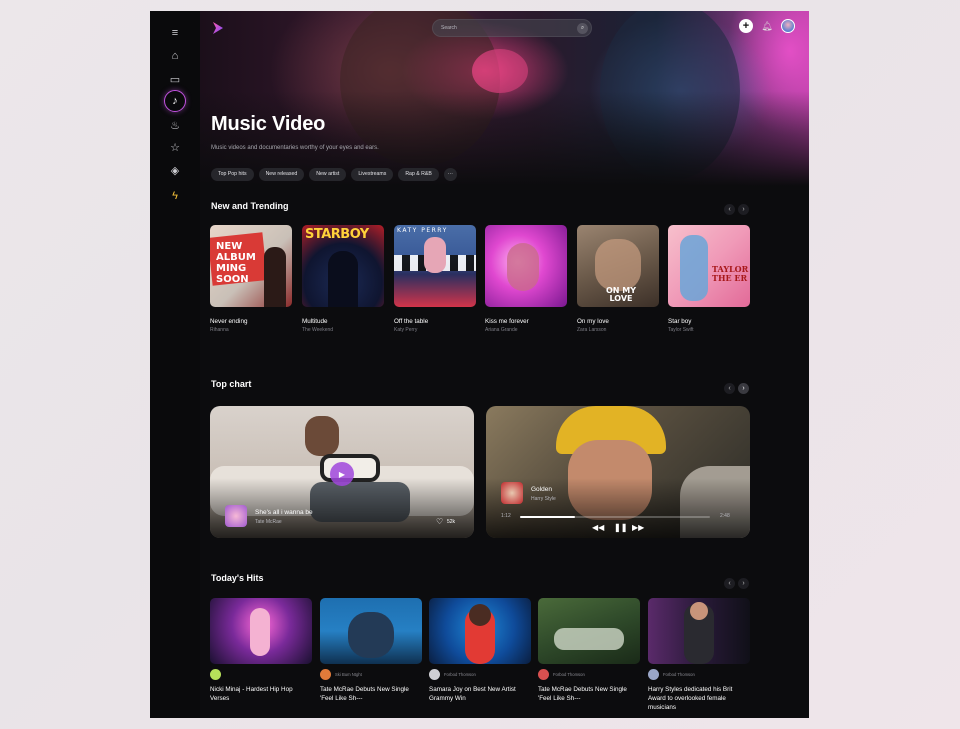 Image resolution: width=960 pixels, height=729 pixels. I want to click on track-title: Multitude, so click(315, 321).